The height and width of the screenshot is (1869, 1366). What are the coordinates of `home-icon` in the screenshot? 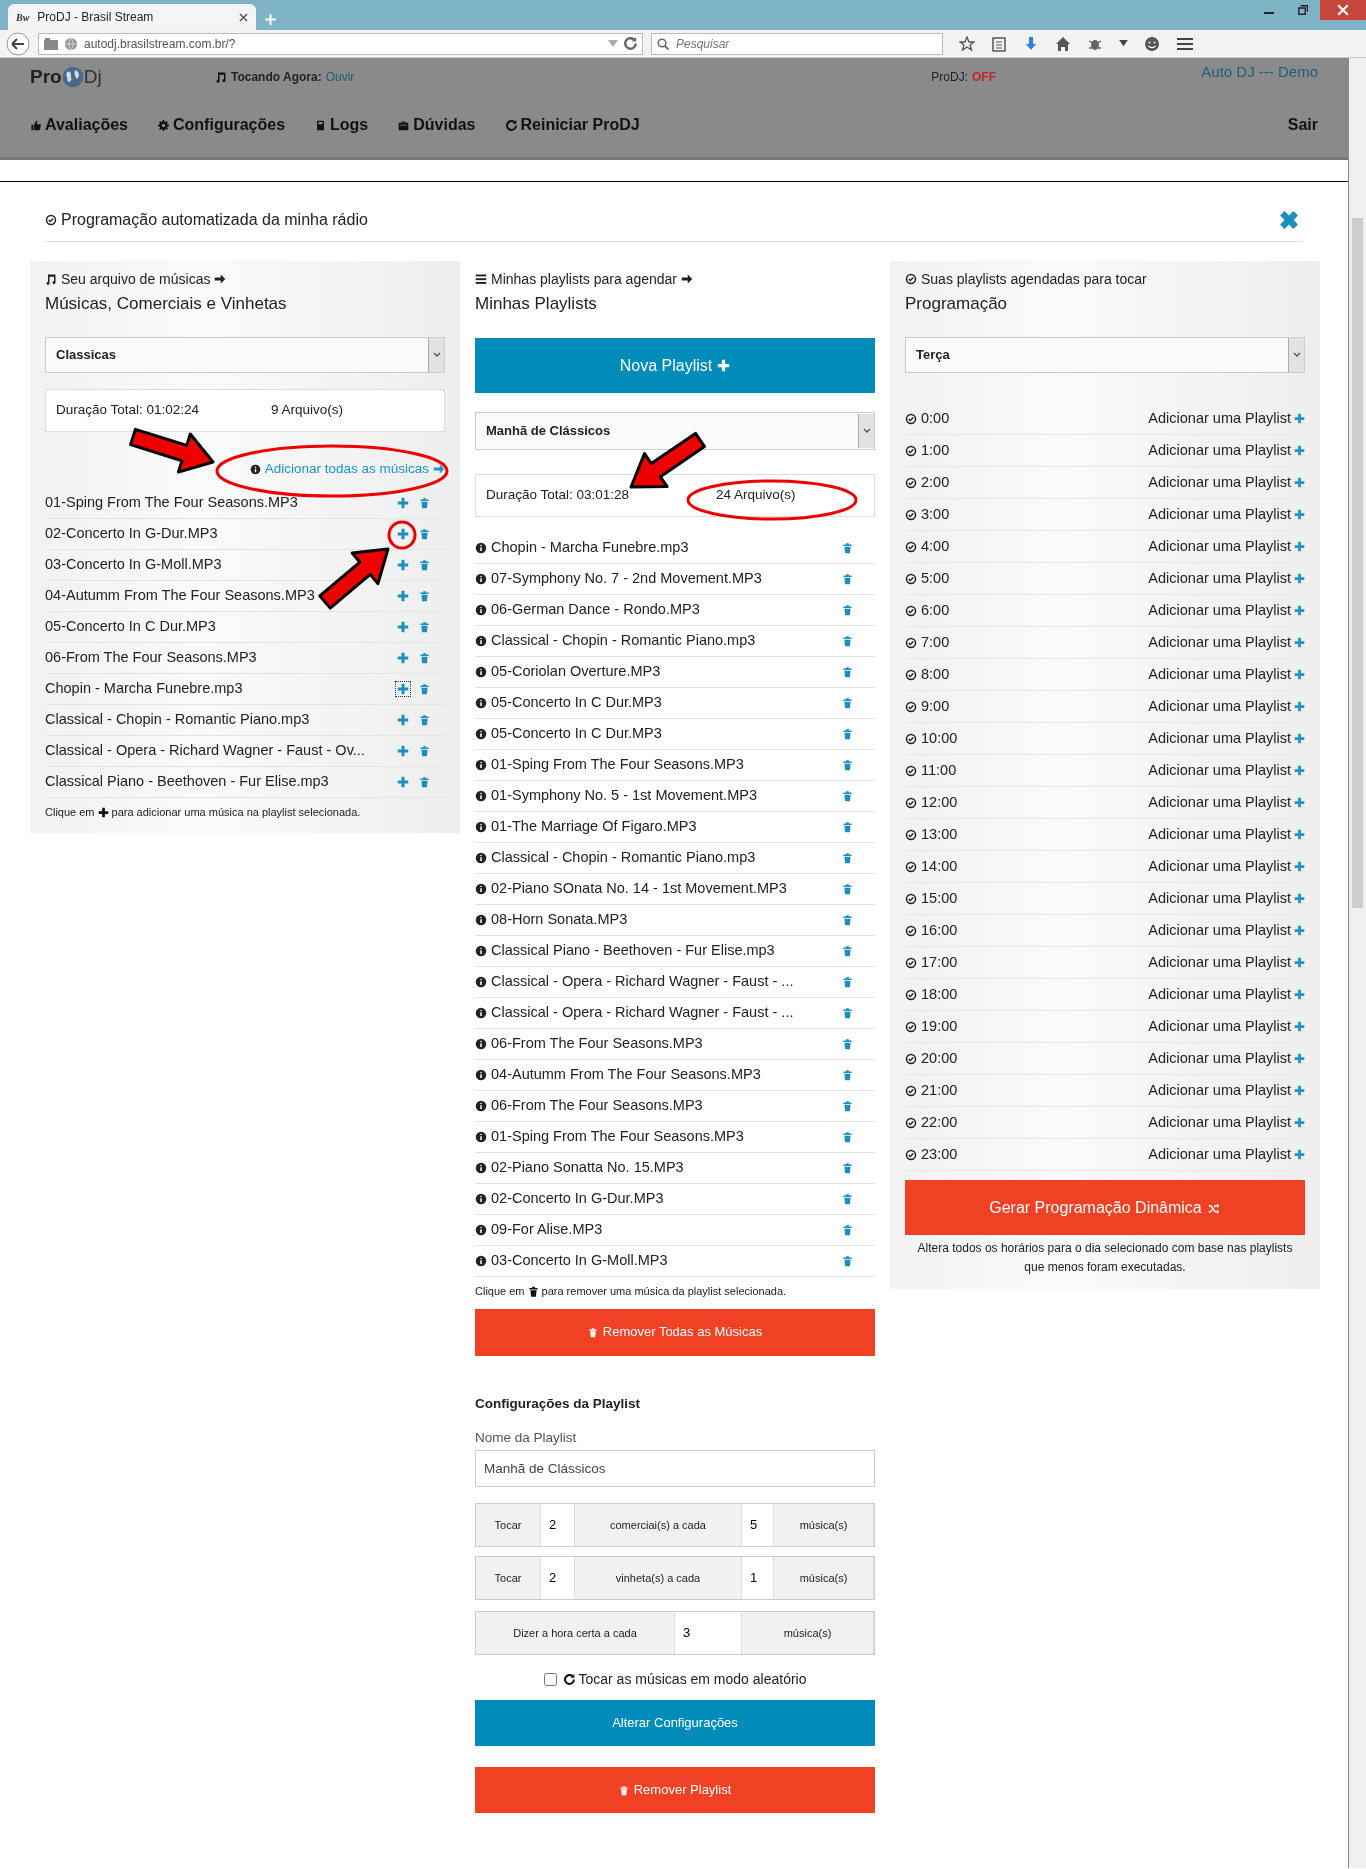 It's located at (1063, 43).